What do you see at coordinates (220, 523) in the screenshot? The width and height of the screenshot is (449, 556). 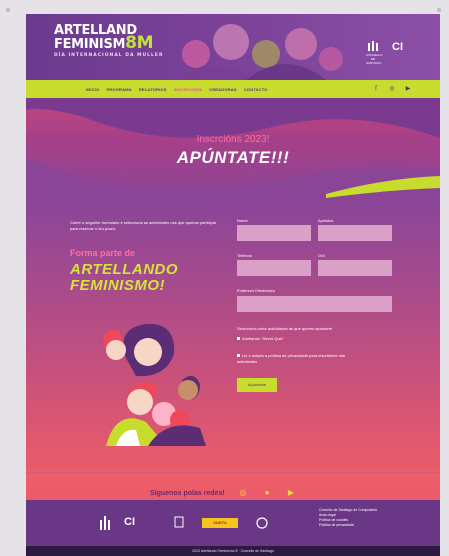 I see `xunta-badge: XUNTA` at bounding box center [220, 523].